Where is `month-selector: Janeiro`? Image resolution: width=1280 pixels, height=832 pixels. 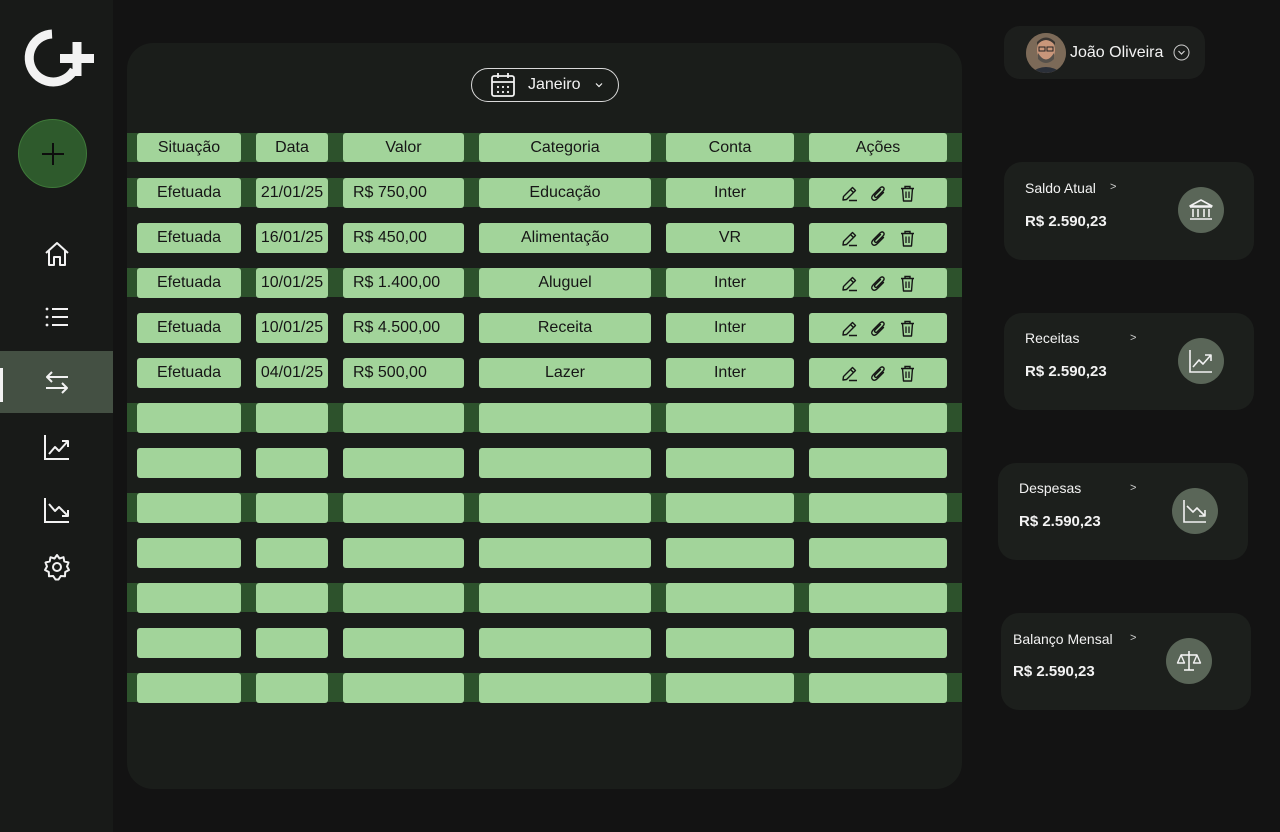 month-selector: Janeiro is located at coordinates (545, 85).